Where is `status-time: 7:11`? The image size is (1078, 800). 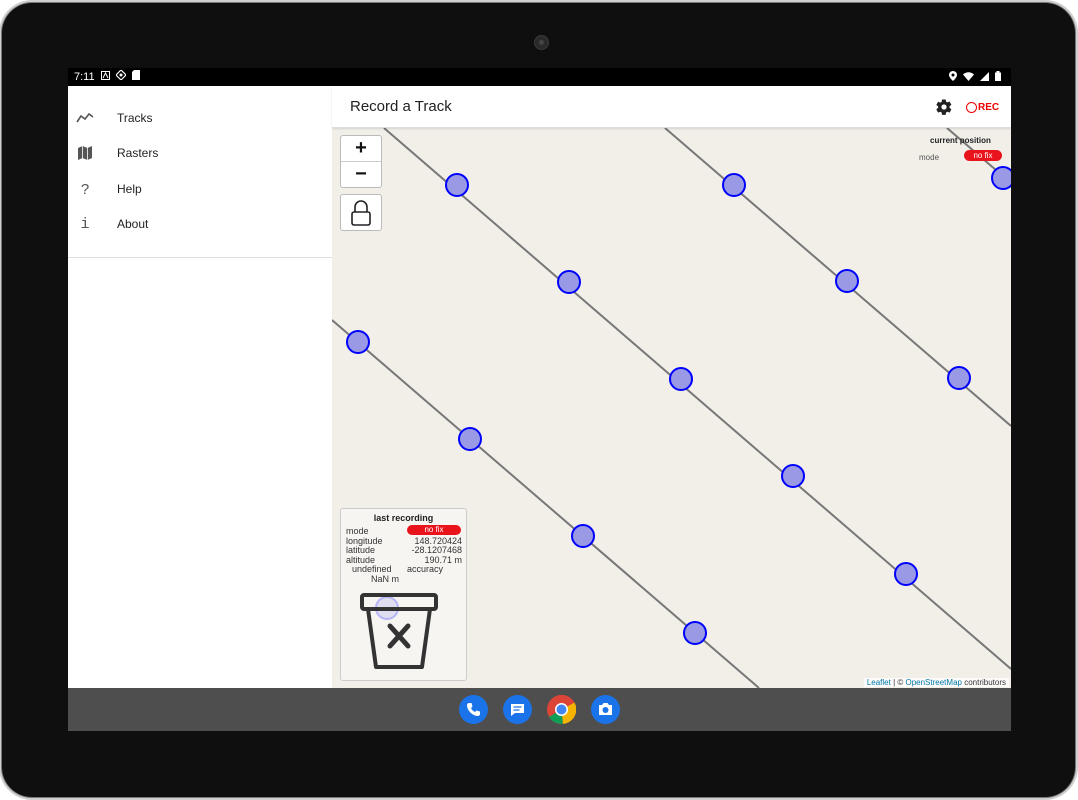 status-time: 7:11 is located at coordinates (84, 76).